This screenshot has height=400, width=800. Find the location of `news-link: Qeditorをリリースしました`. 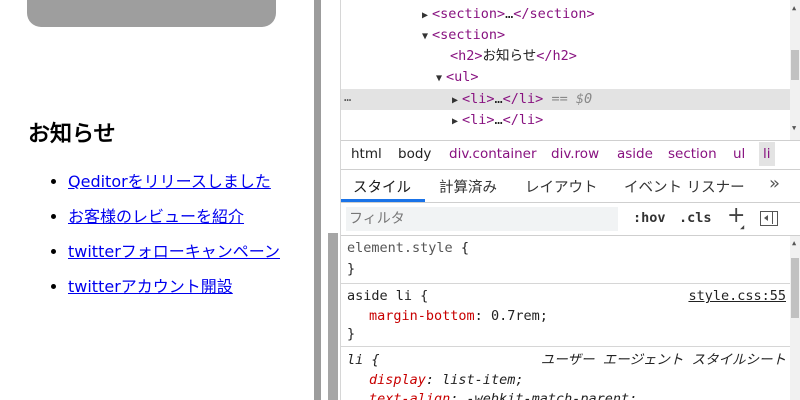

news-link: Qeditorをリリースしました is located at coordinates (169, 181).